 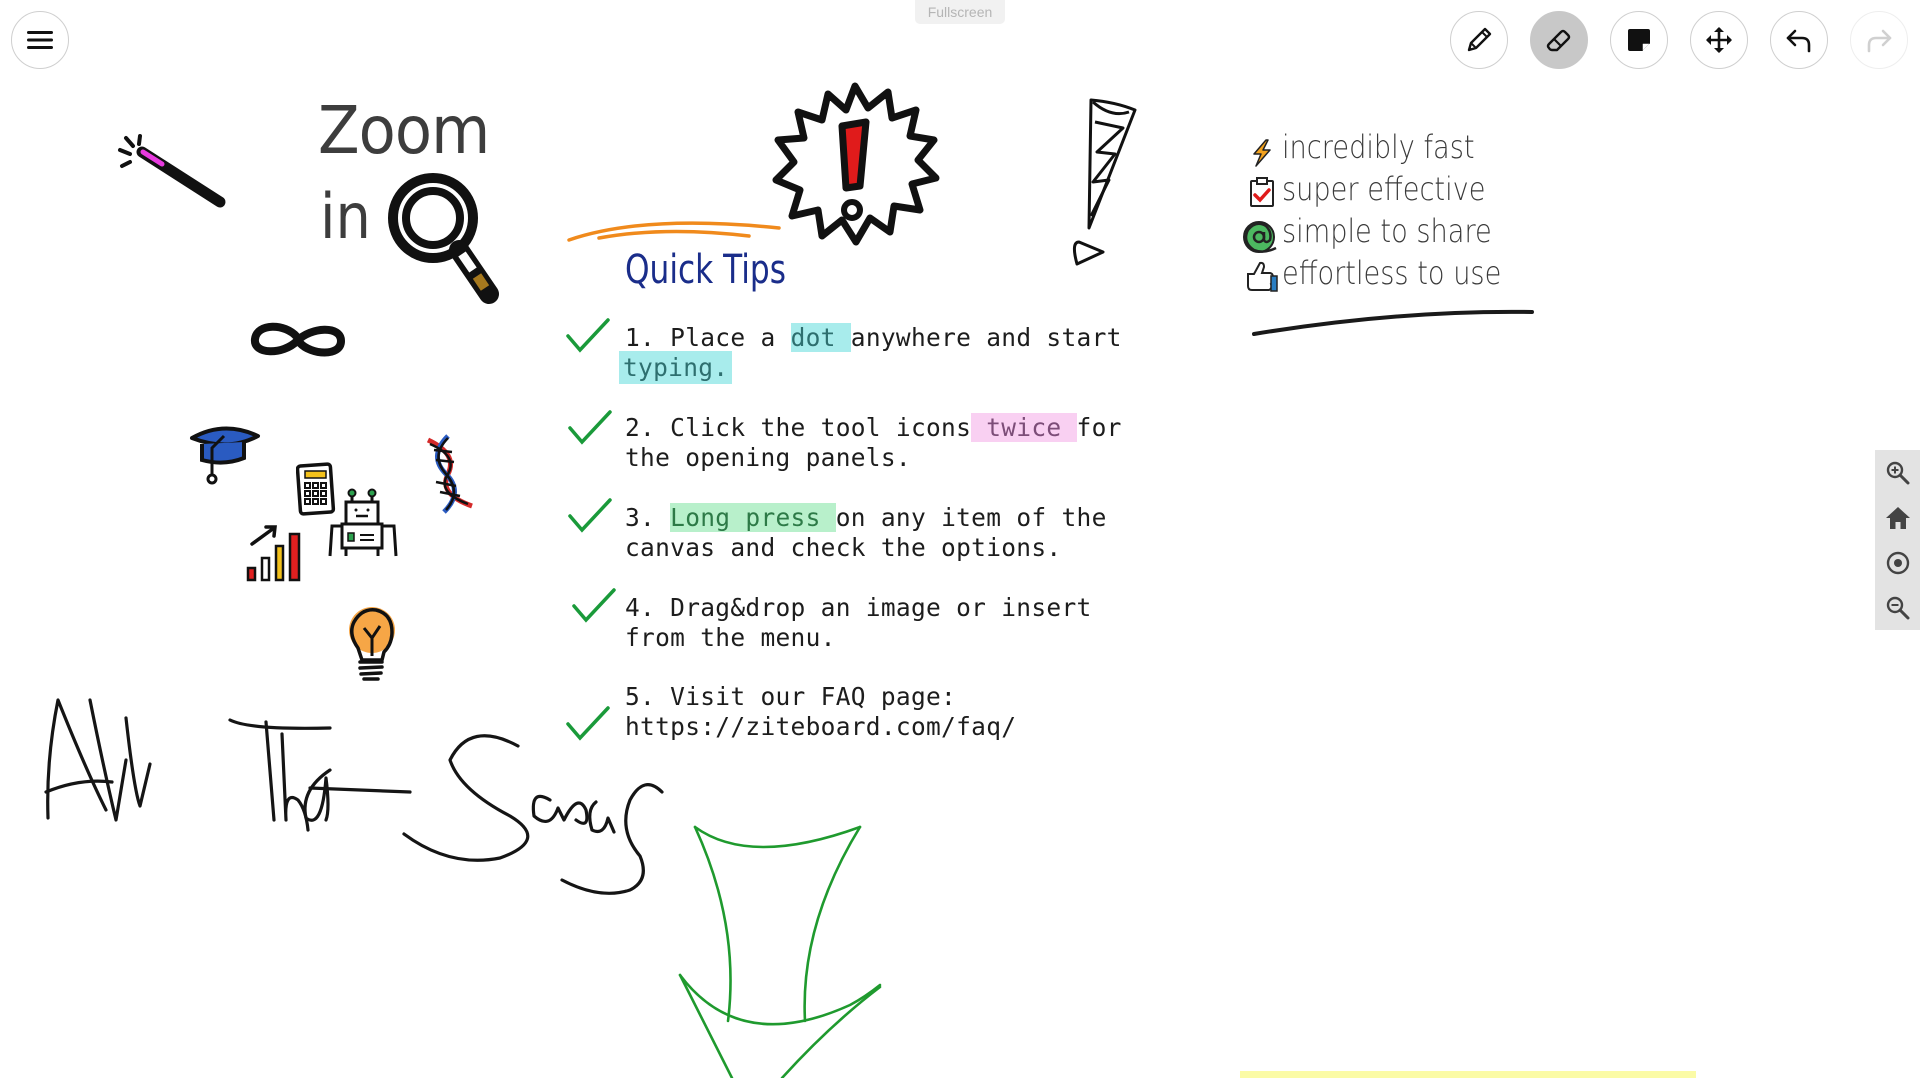 I want to click on growth-chart-icon, so click(x=273, y=553).